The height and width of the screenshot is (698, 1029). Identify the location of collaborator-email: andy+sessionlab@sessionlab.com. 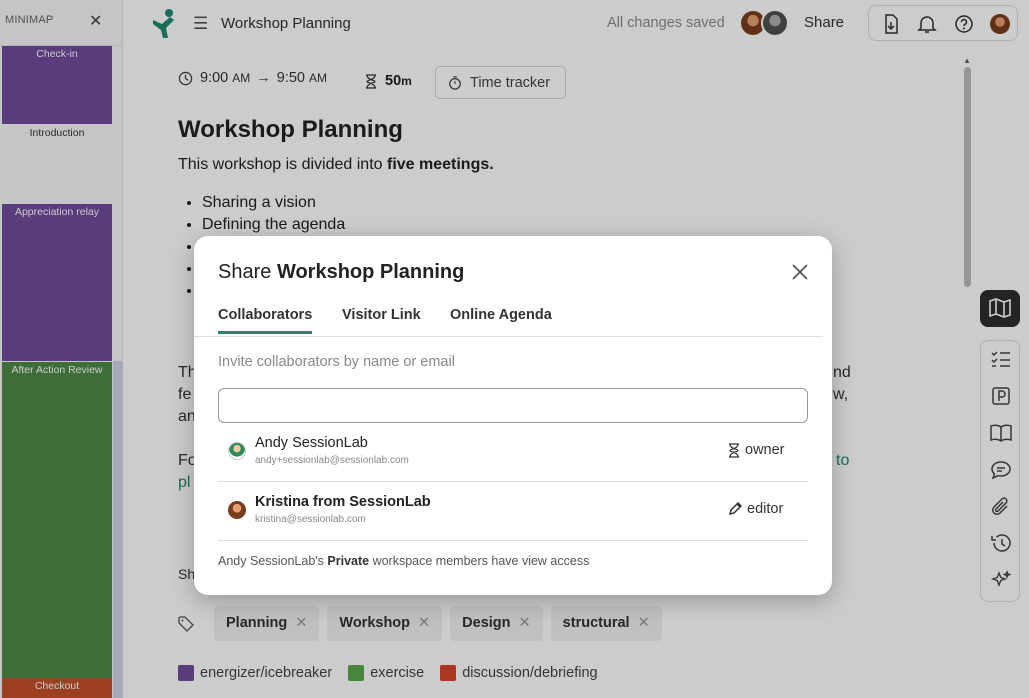
(332, 460).